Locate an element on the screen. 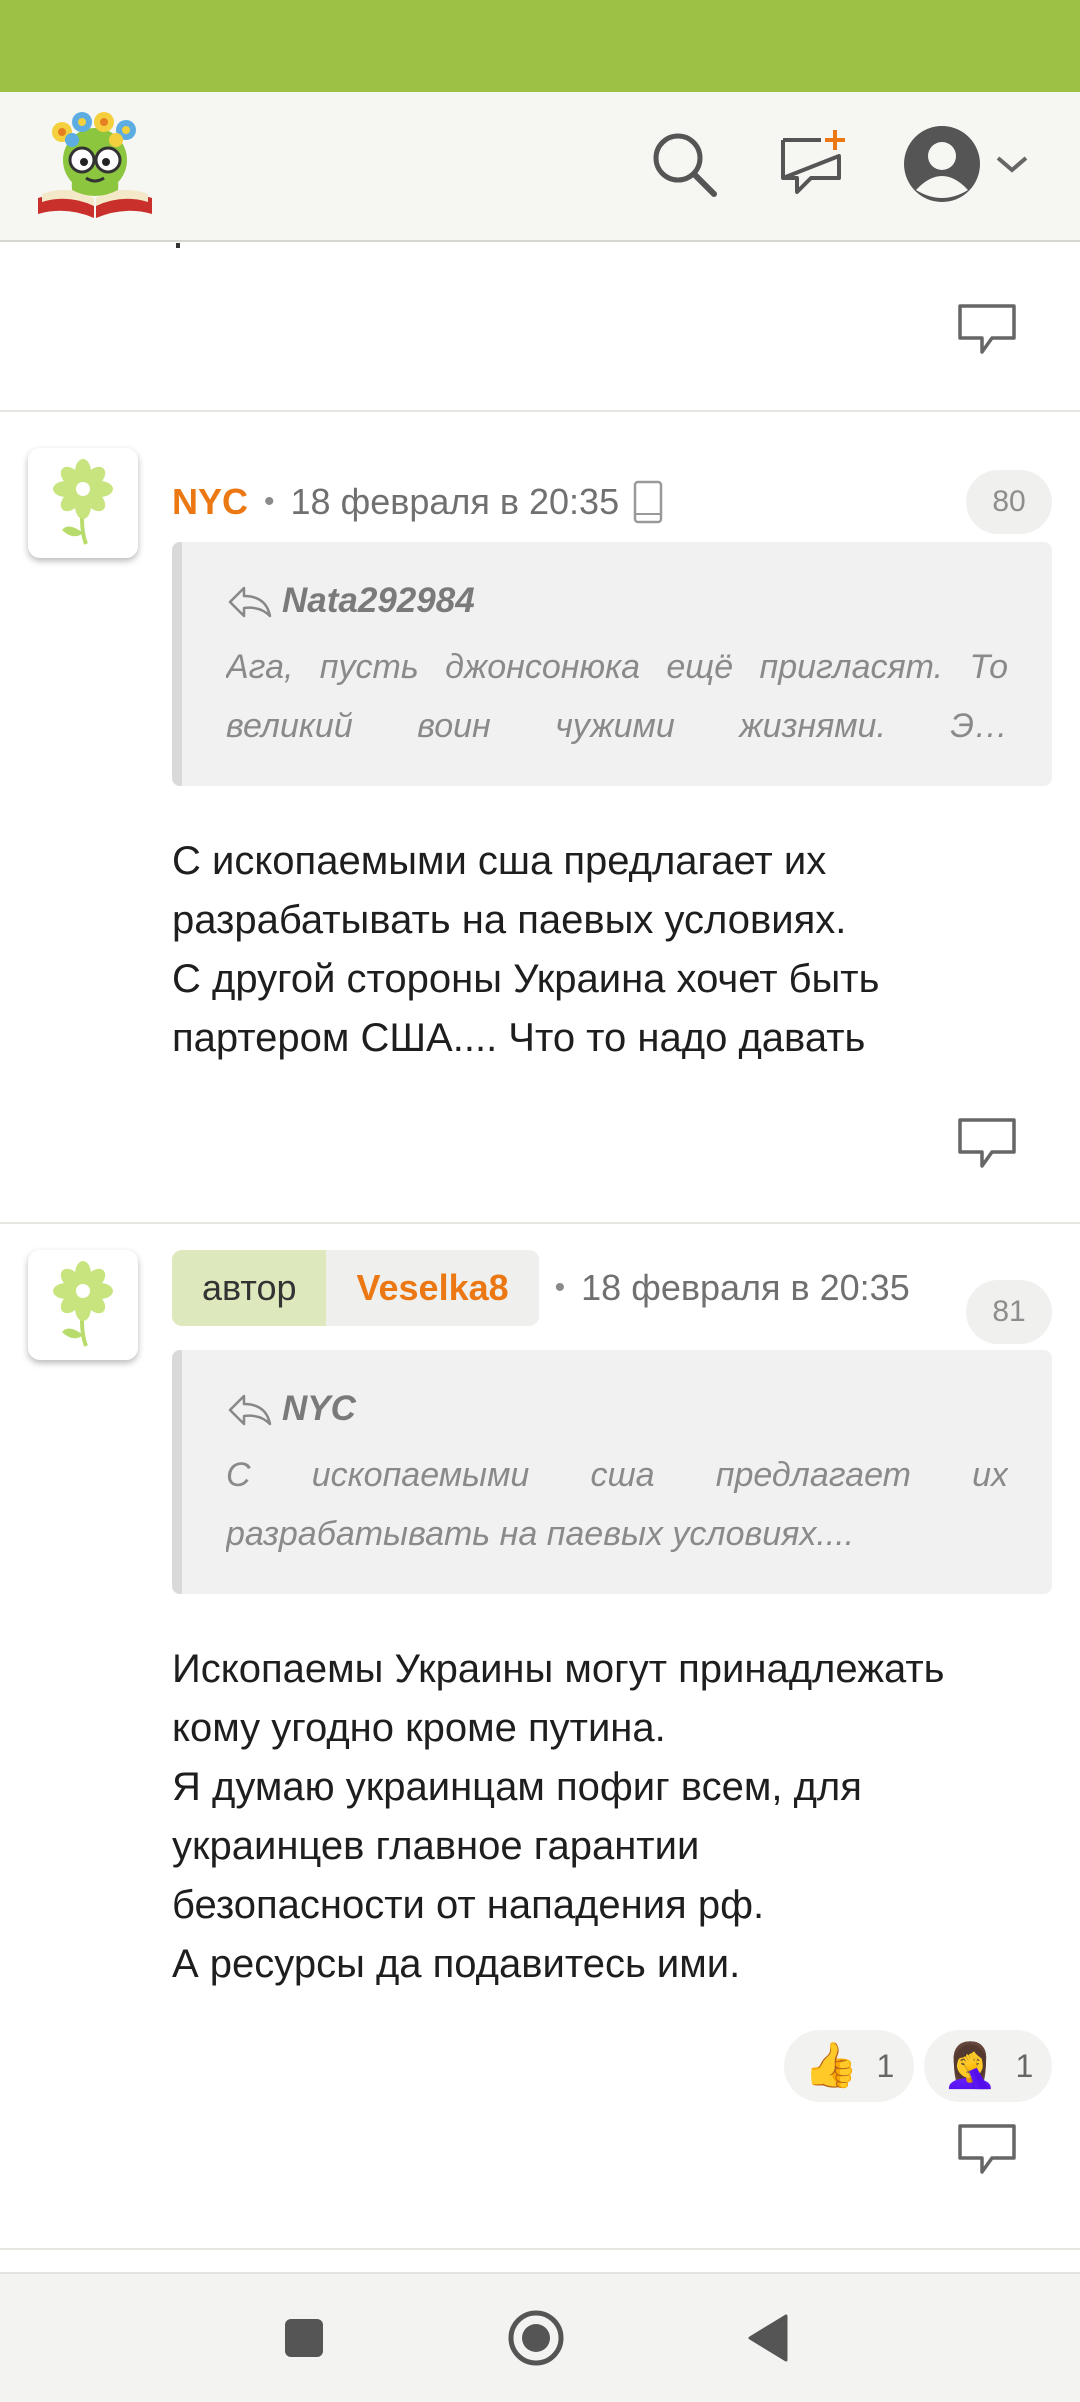  comment-text-line: Ископаемы Украины могут принадлежать is located at coordinates (558, 1669).